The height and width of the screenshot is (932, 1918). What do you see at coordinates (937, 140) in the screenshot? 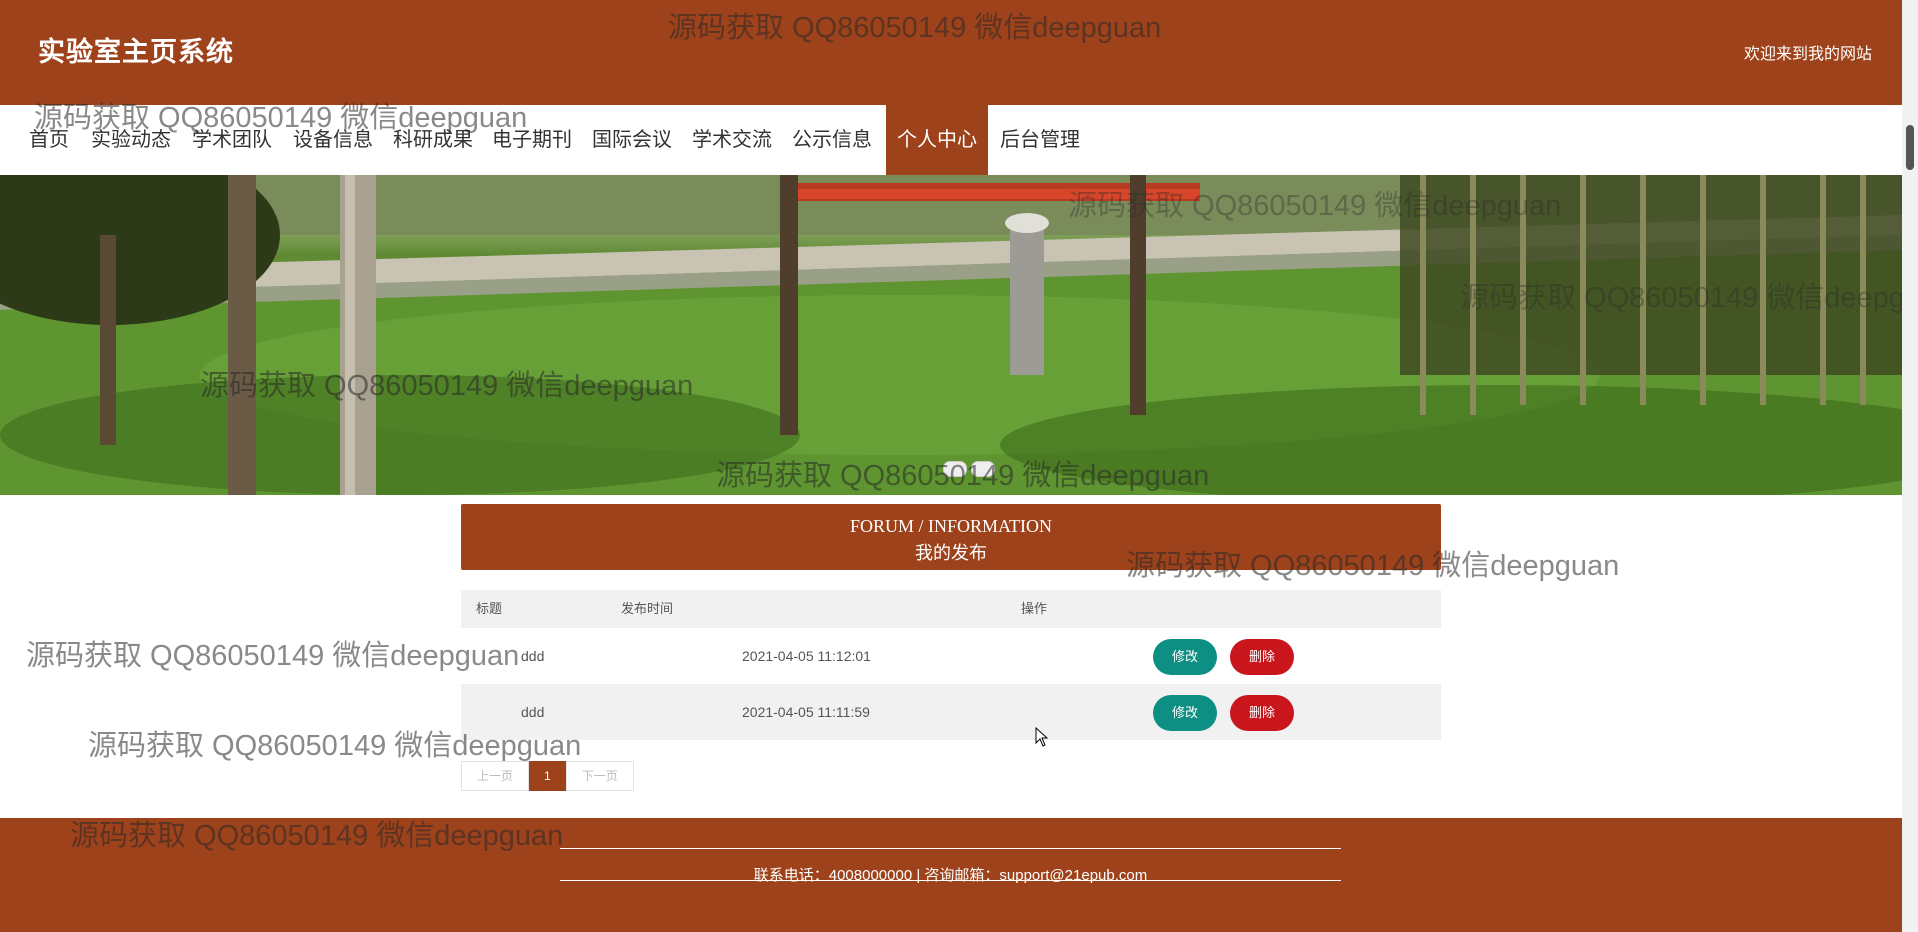
I see `nav-item-personal-center: 个人中心` at bounding box center [937, 140].